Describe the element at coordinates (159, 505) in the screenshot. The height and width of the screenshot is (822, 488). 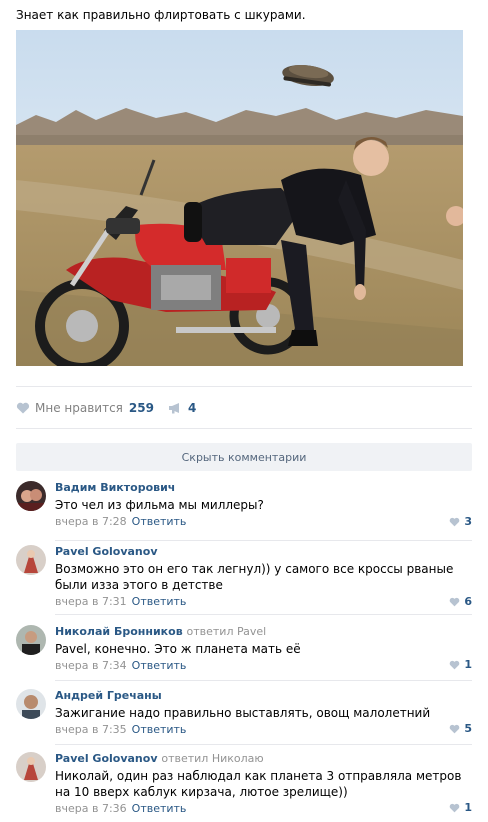
I see `comment-text: Это чел из фильма мы миллеры?` at that location.